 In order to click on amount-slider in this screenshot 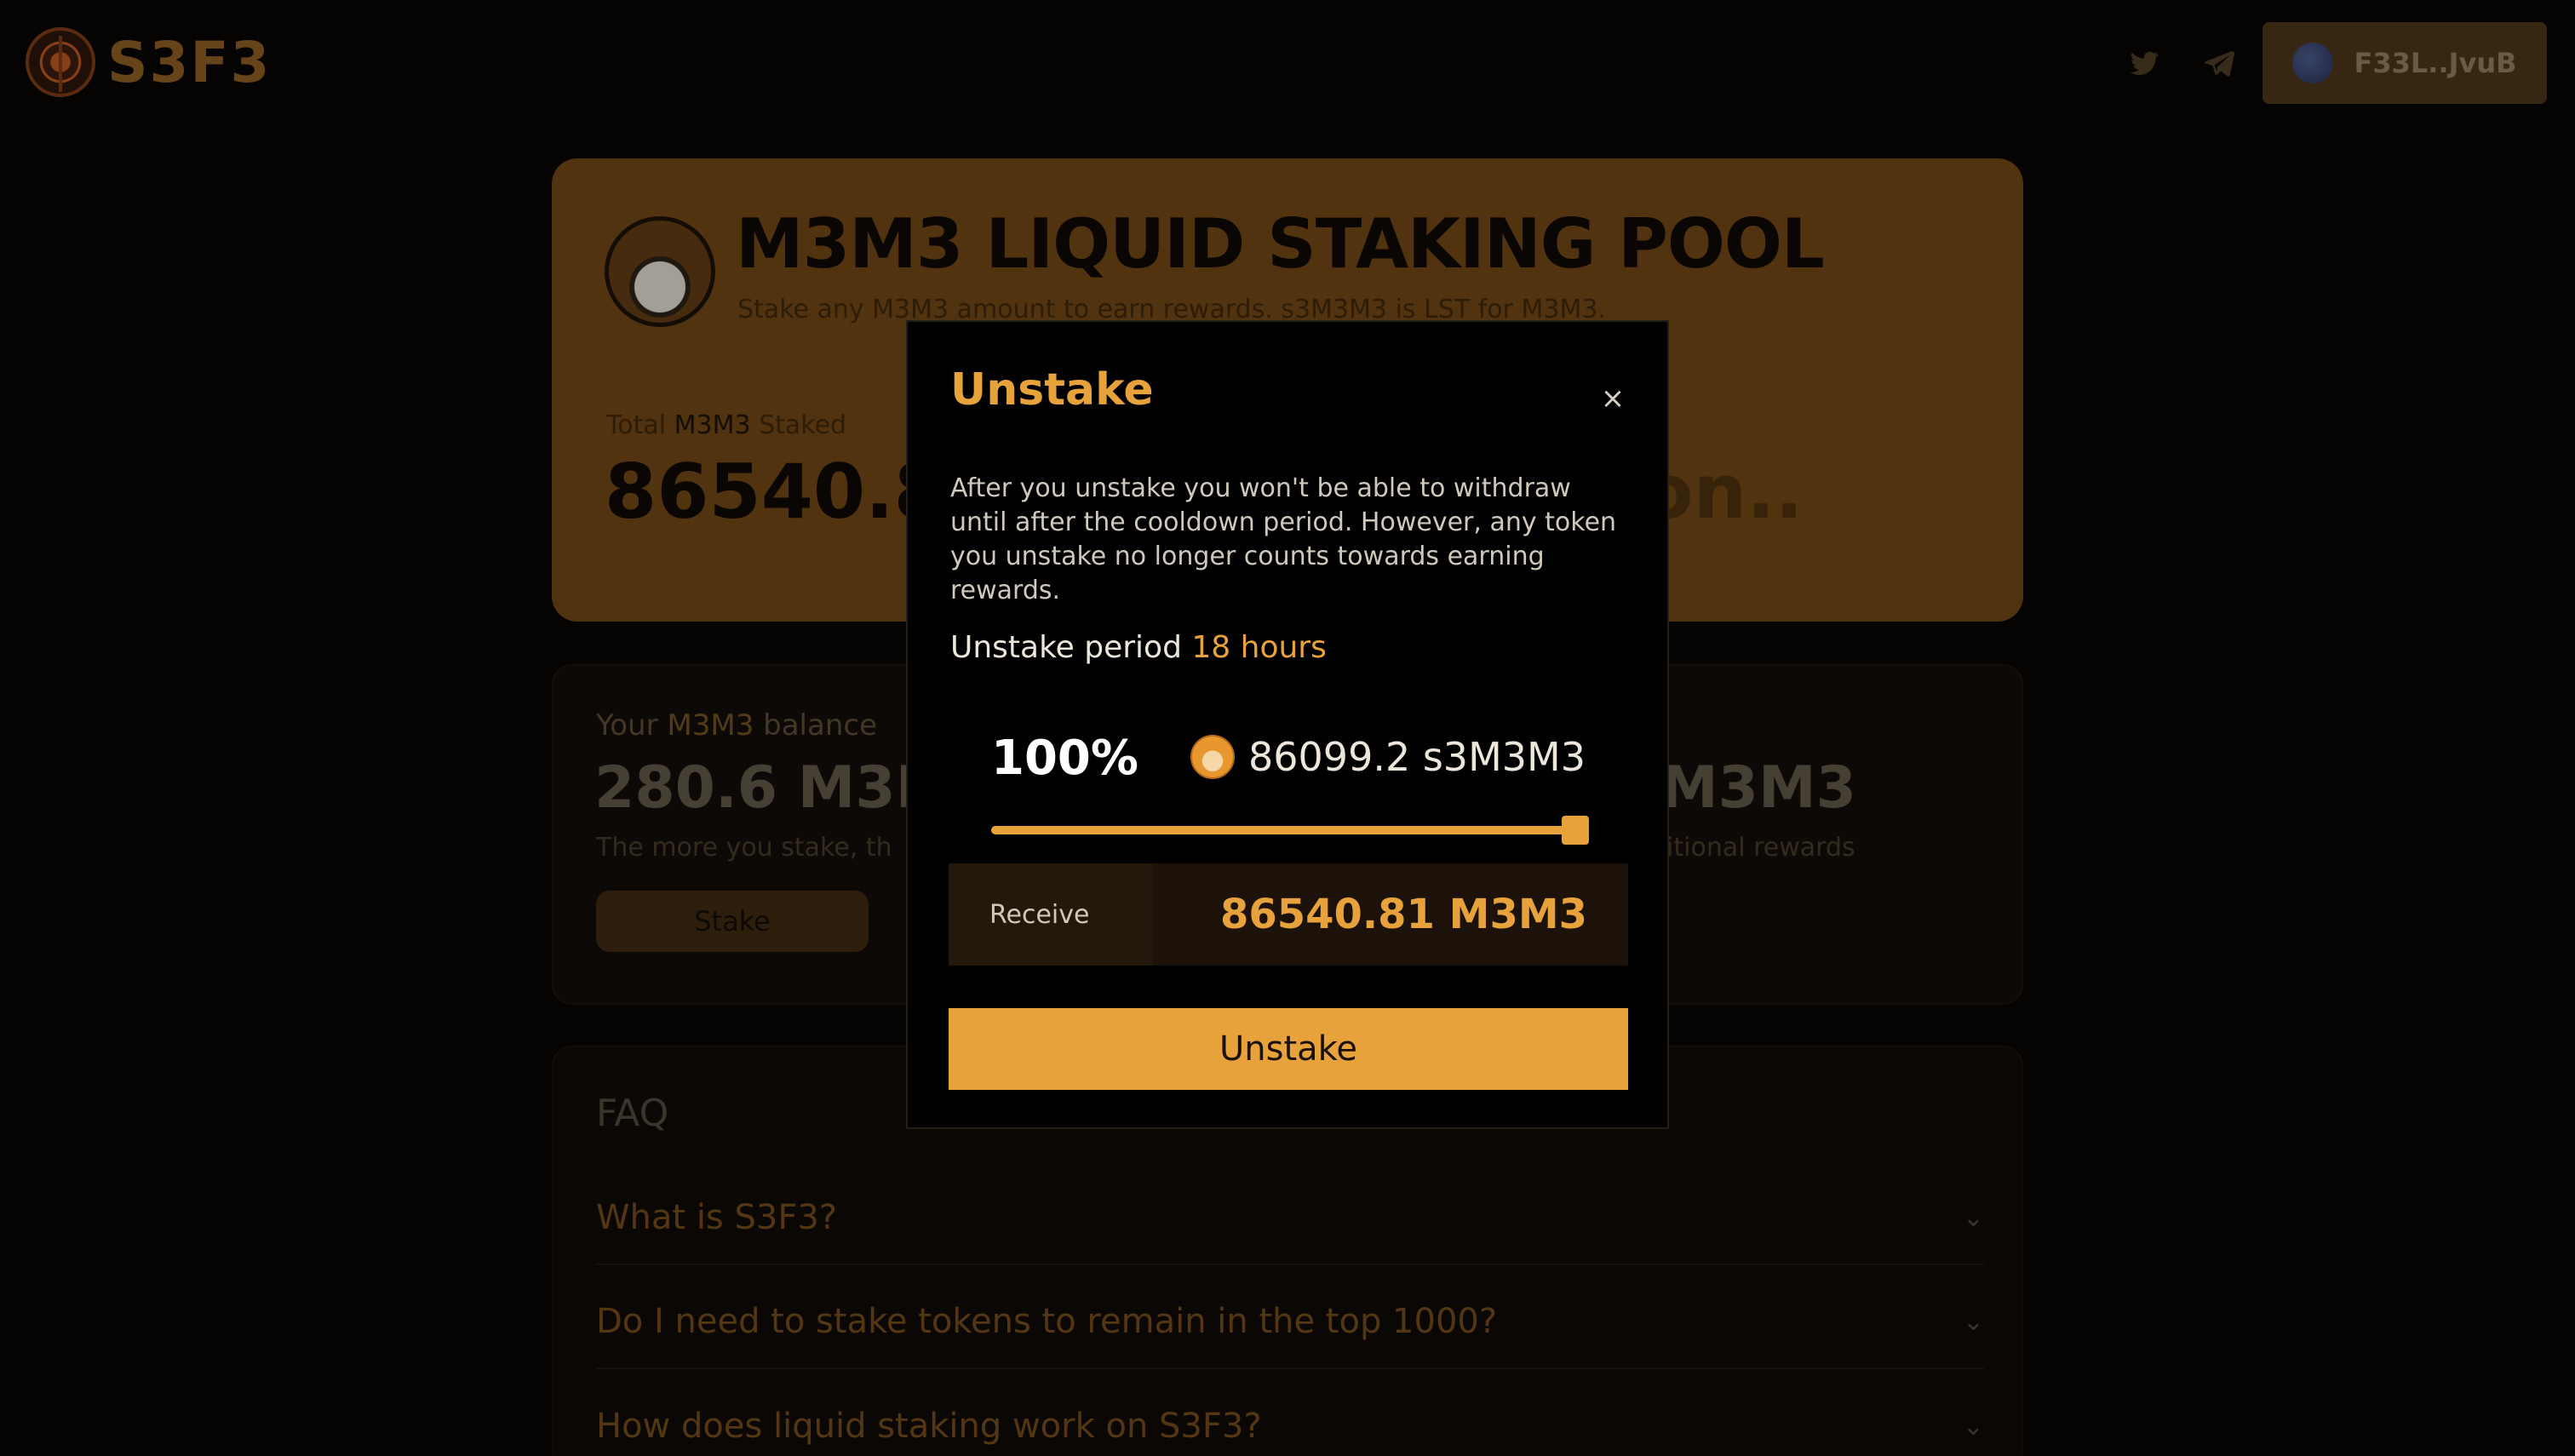, I will do `click(1290, 830)`.